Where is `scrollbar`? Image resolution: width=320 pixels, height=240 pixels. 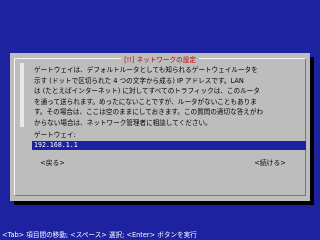 scrollbar is located at coordinates (22, 95).